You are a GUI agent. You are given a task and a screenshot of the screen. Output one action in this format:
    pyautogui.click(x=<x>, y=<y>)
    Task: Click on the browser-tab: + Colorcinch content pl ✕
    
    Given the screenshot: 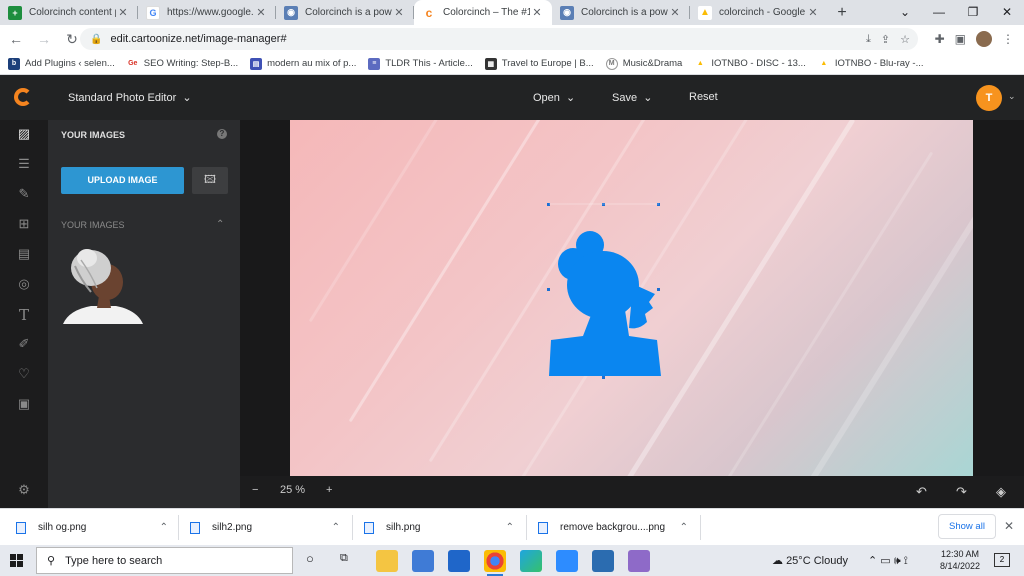 What is the action you would take?
    pyautogui.click(x=69, y=12)
    